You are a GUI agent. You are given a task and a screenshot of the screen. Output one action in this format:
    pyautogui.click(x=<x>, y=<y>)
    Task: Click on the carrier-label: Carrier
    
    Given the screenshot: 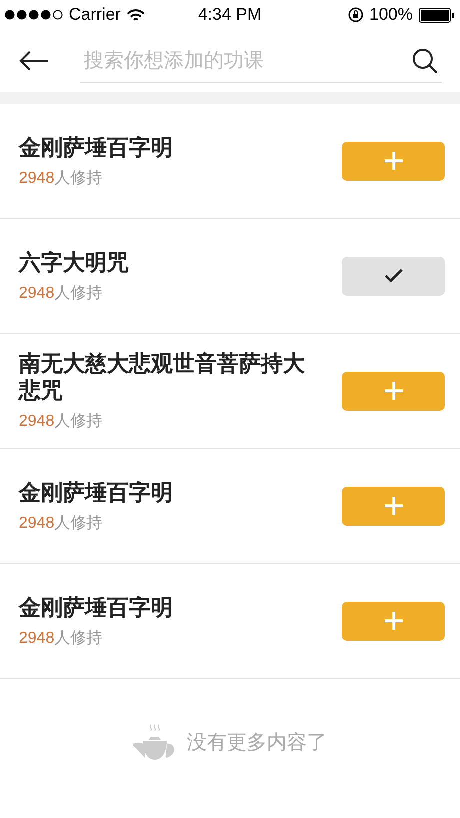 What is the action you would take?
    pyautogui.click(x=95, y=15)
    